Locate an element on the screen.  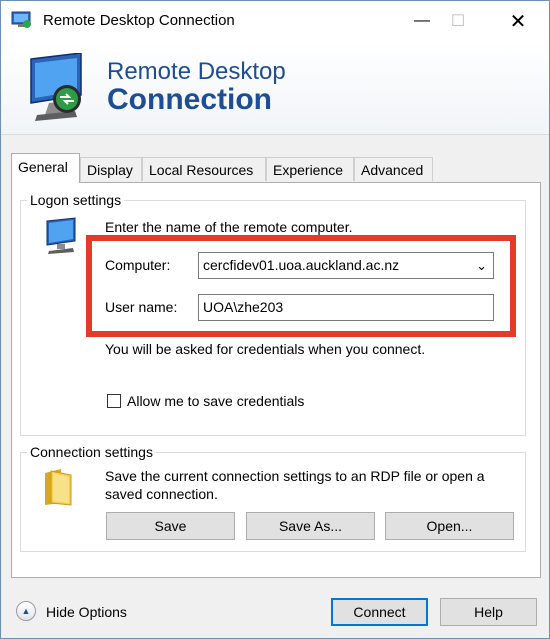
tab-general: General is located at coordinates (45, 168).